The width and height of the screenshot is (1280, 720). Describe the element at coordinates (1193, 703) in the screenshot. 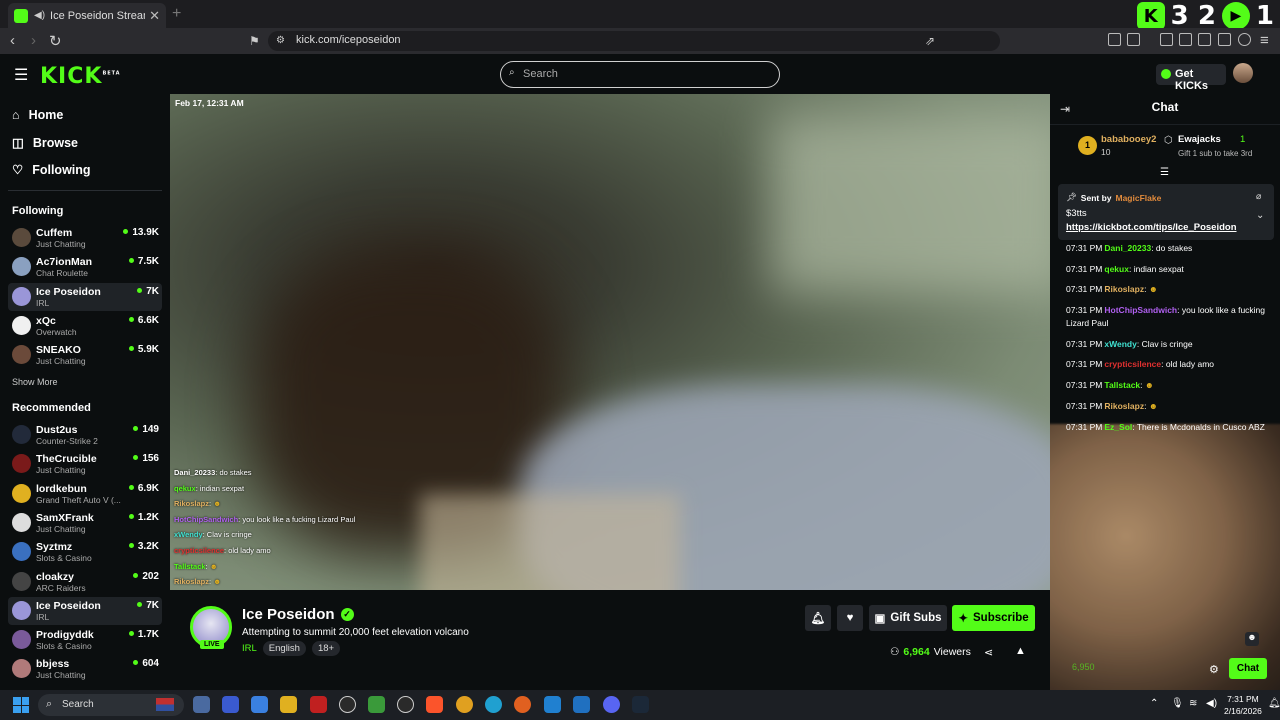

I see `wifi-icon: ≋` at that location.